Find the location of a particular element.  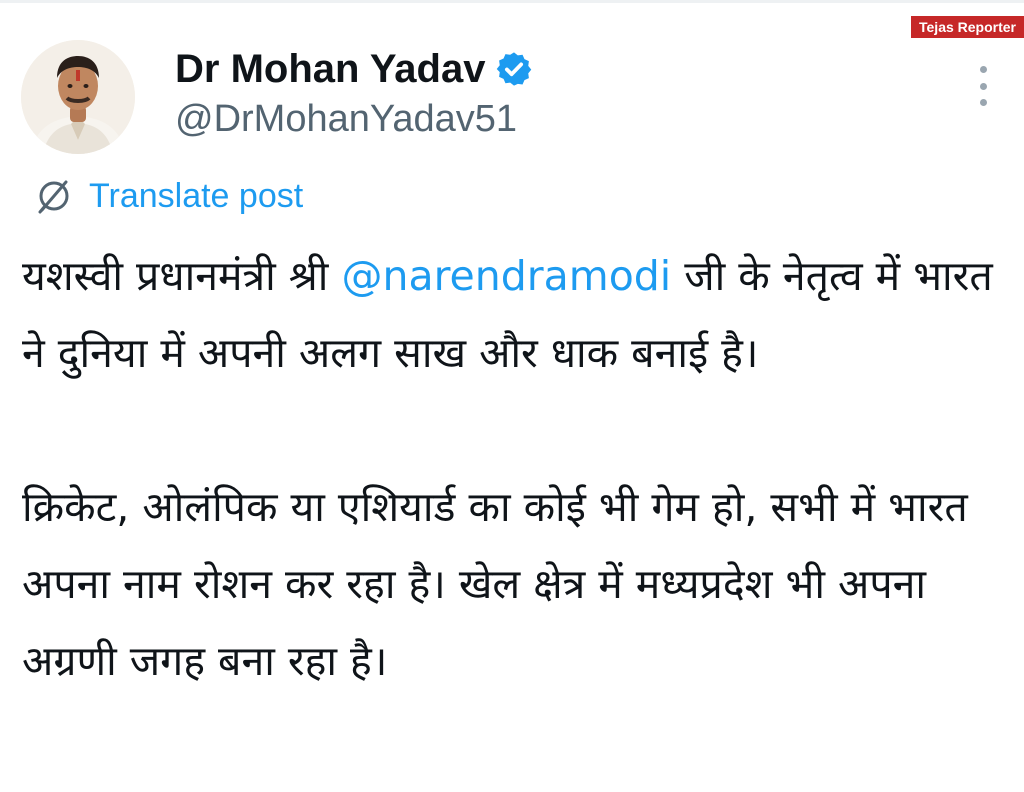

author-name-row: Dr Mohan Yadav is located at coordinates (354, 69).